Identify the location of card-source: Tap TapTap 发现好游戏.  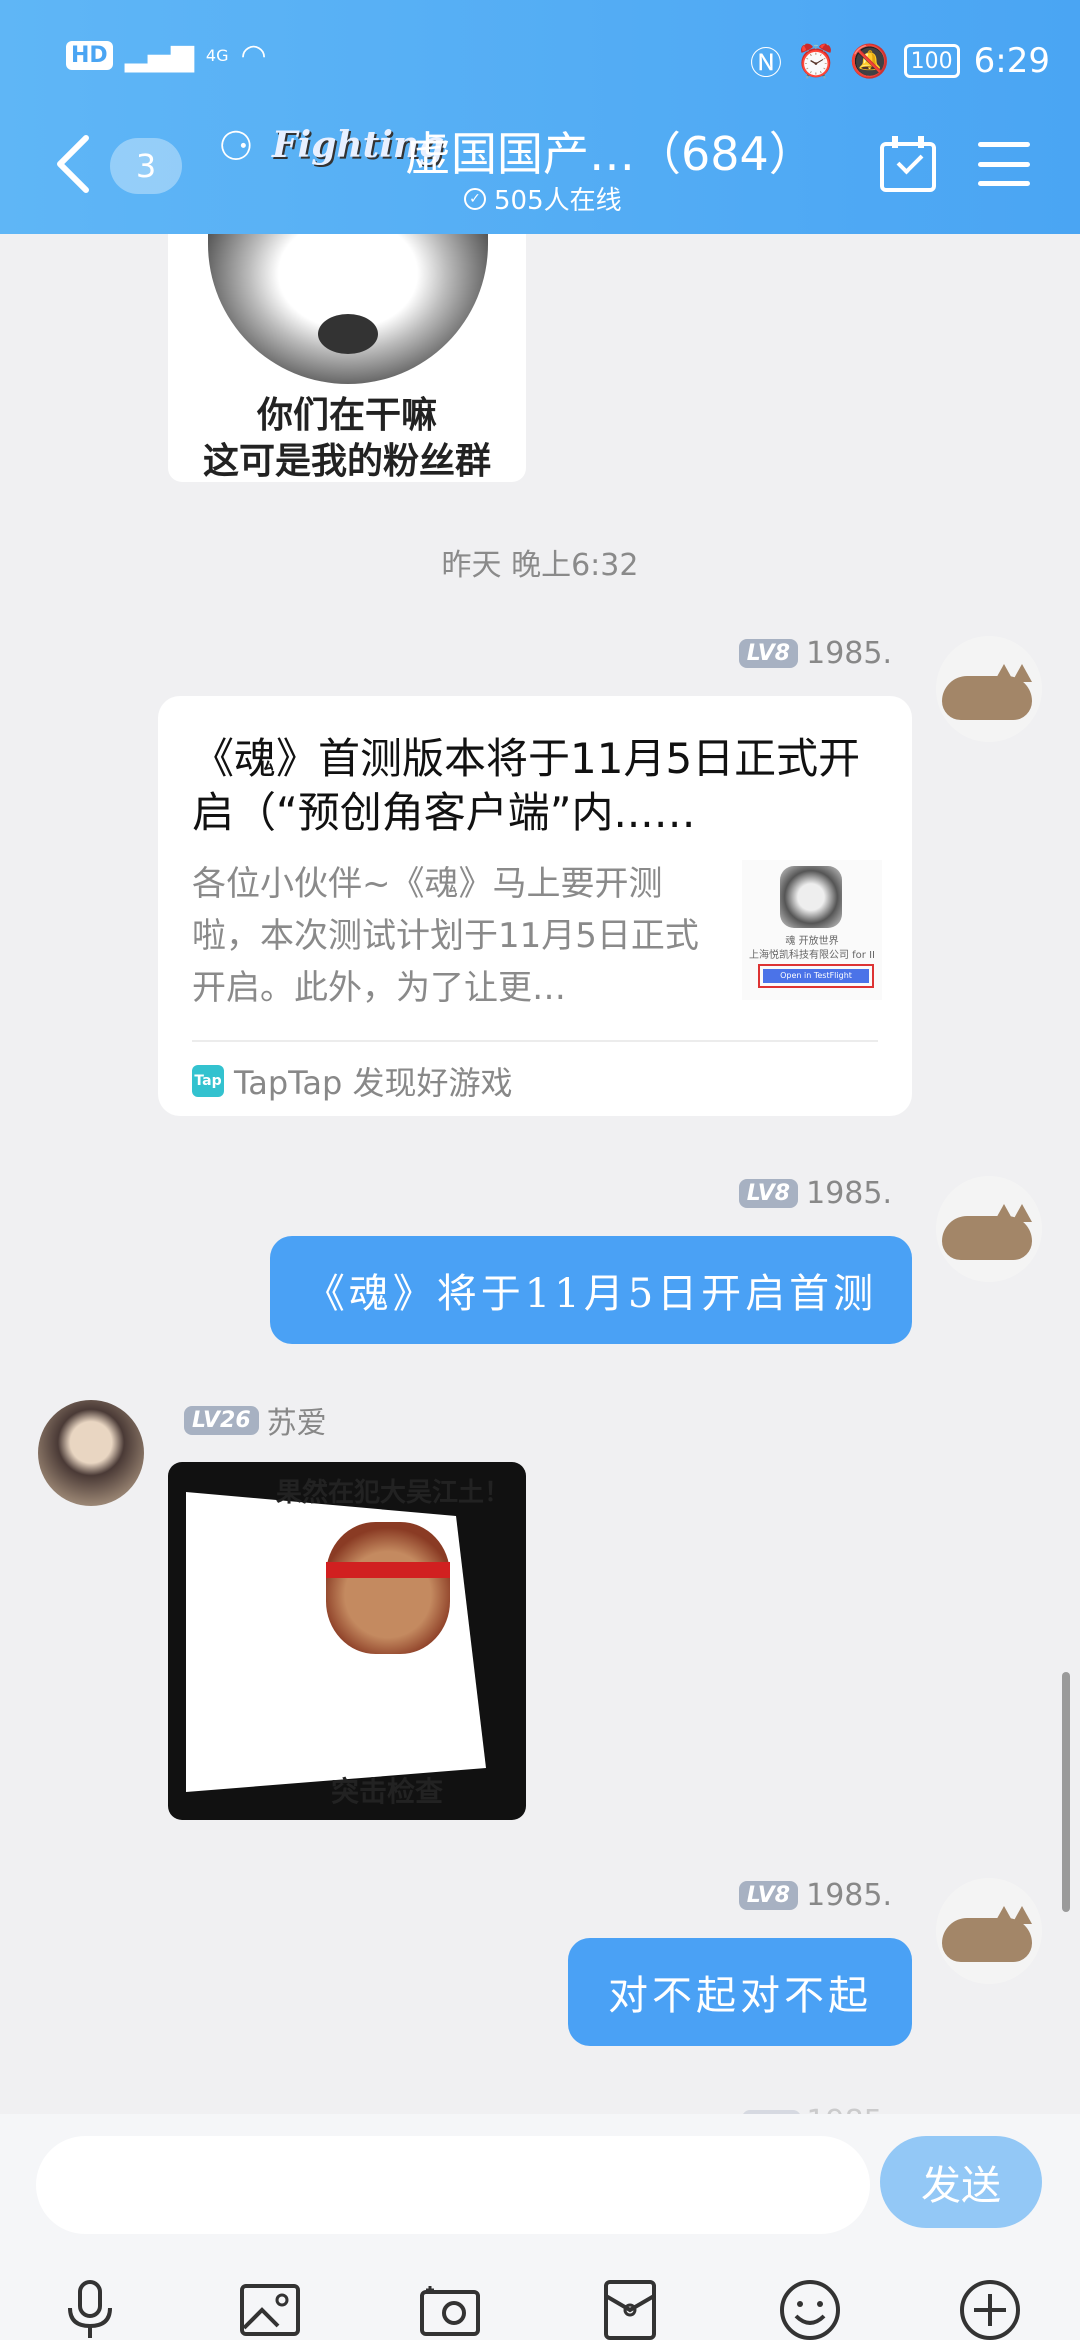
(352, 1081).